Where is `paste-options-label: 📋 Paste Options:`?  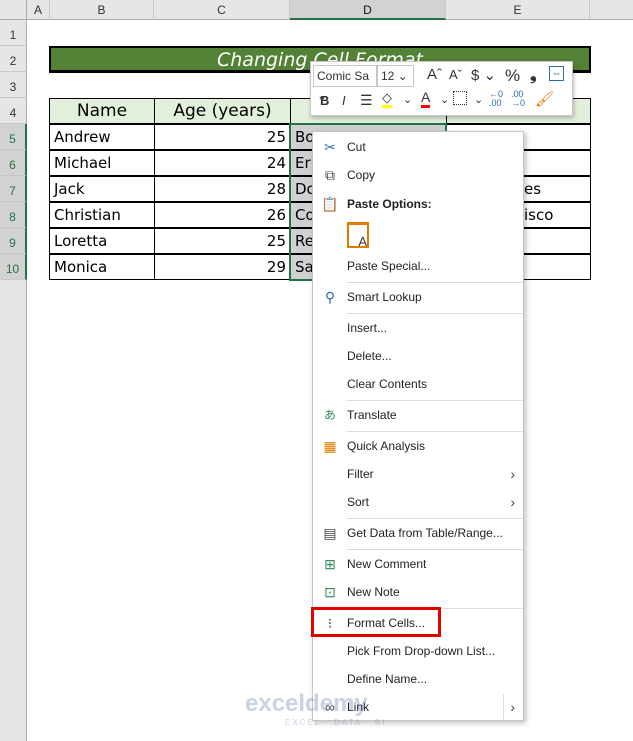
paste-options-label: 📋 Paste Options: is located at coordinates (376, 204).